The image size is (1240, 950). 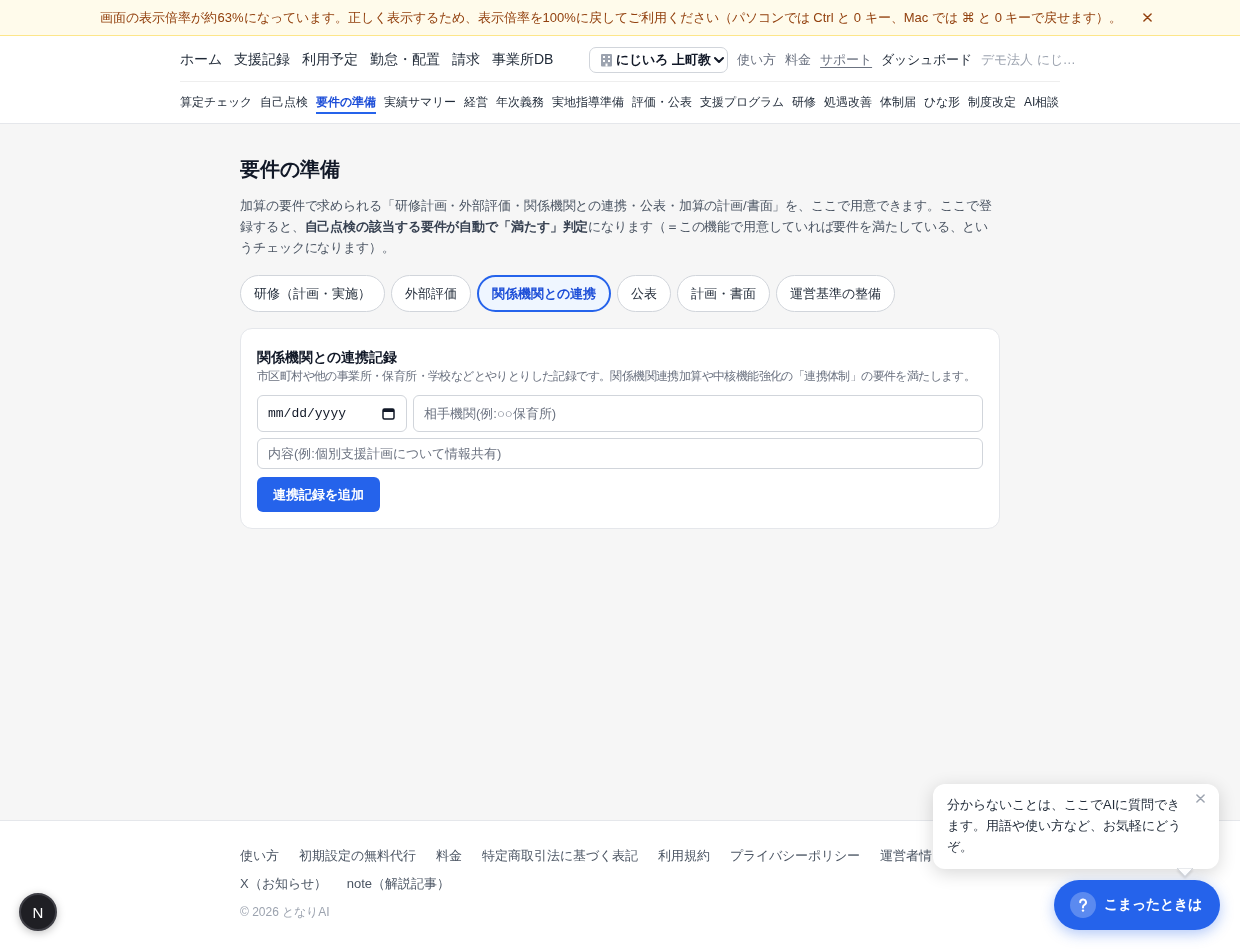 What do you see at coordinates (927, 60) in the screenshot?
I see `header-link: ダッシュボード` at bounding box center [927, 60].